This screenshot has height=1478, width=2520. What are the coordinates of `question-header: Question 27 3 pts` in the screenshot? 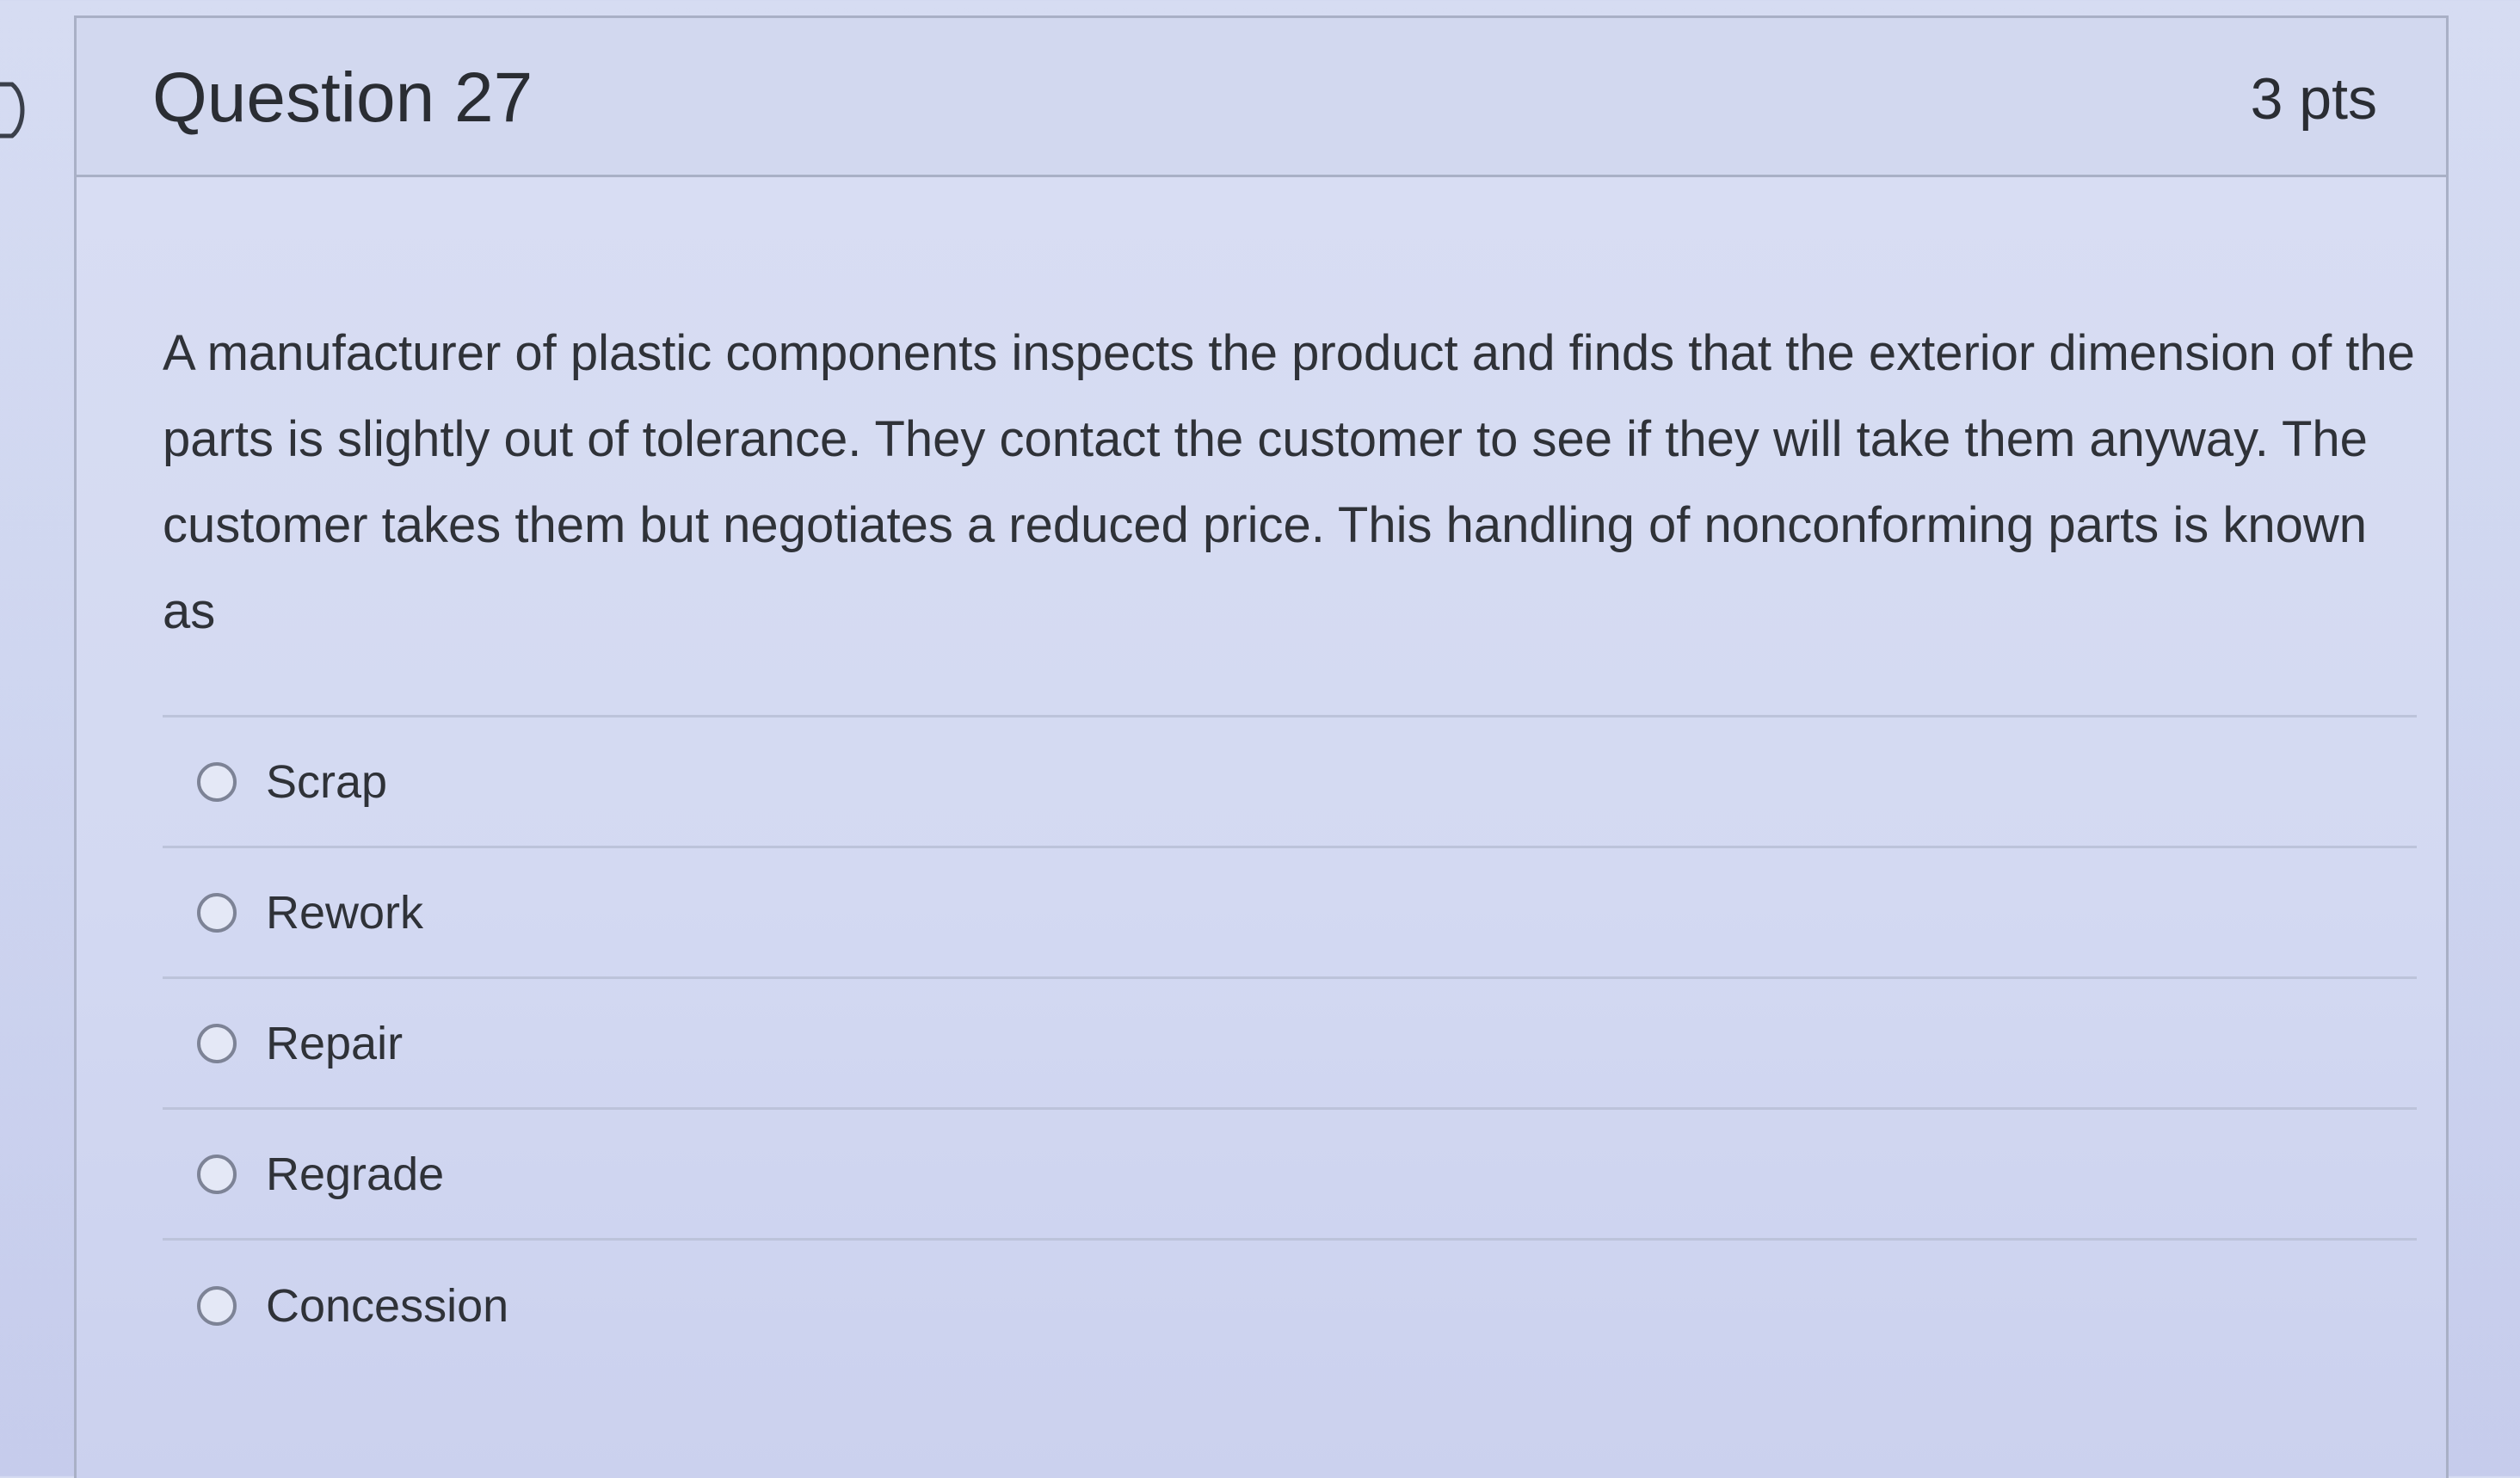 It's located at (1261, 97).